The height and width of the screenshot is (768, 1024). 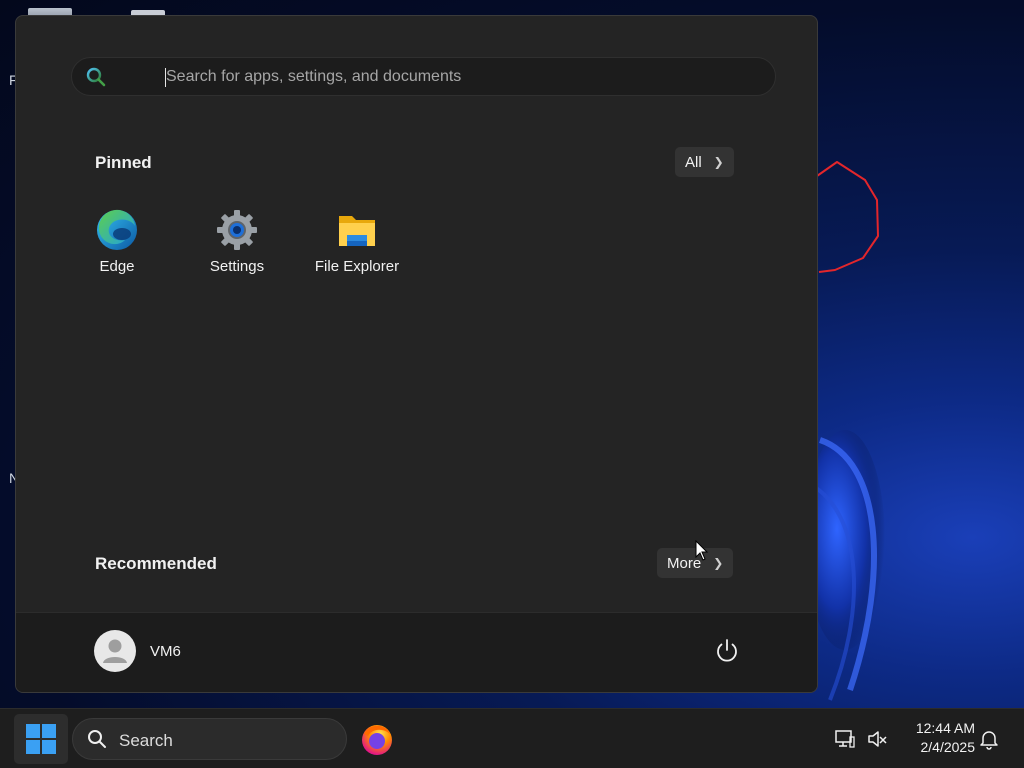 I want to click on pinned-section-title: Pinned, so click(x=123, y=162).